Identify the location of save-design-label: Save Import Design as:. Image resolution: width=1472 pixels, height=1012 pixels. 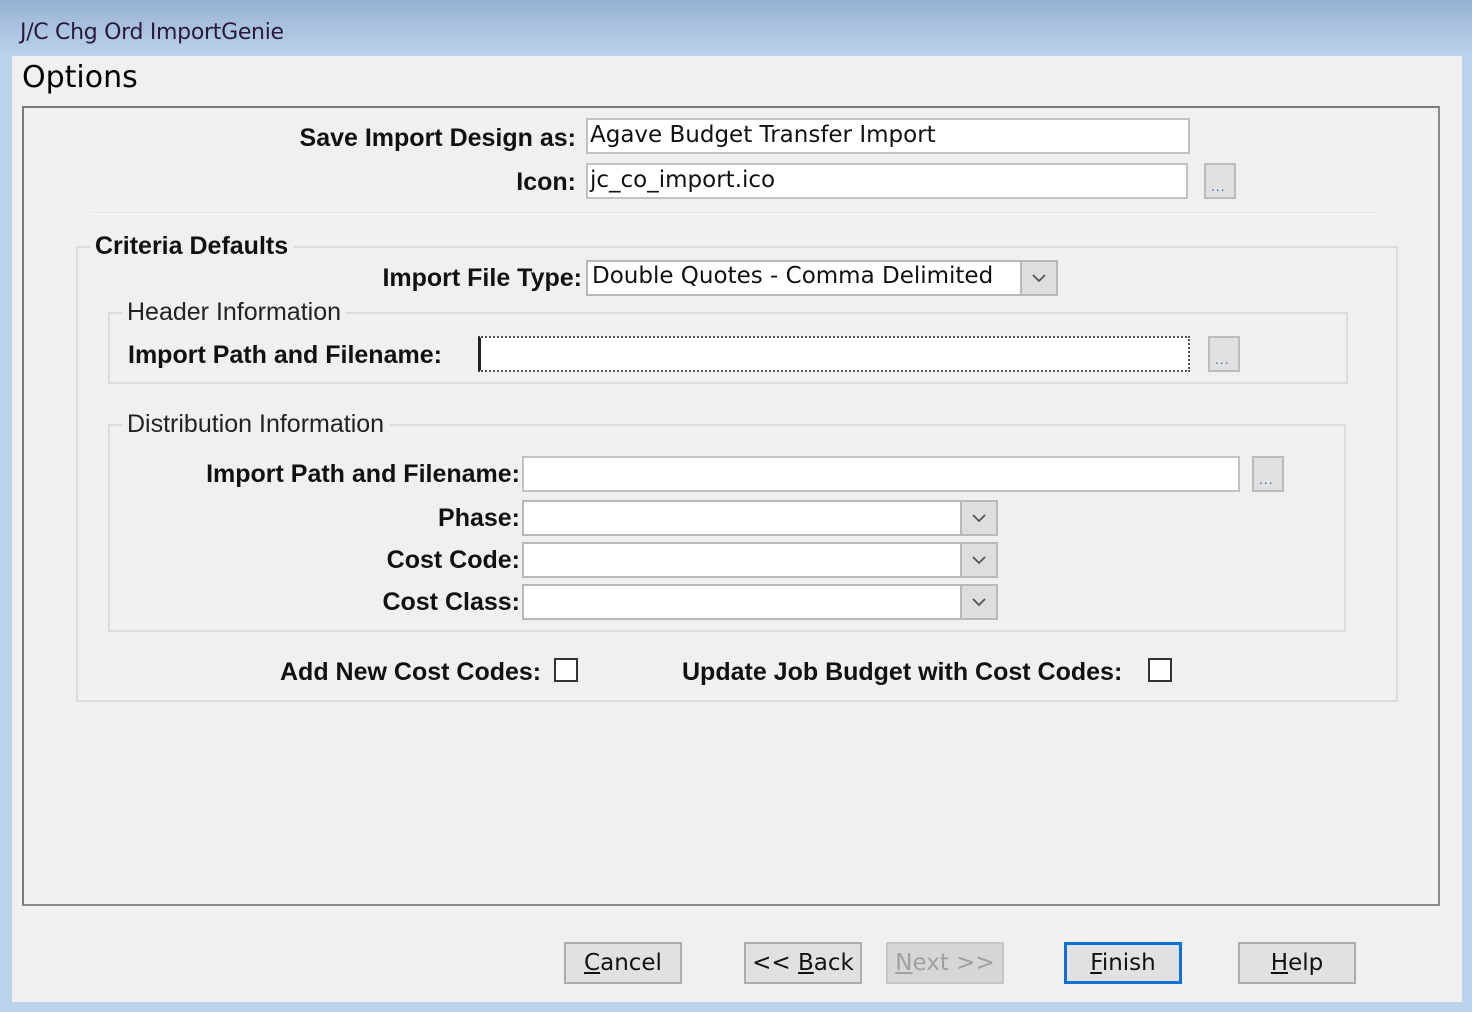
(437, 138).